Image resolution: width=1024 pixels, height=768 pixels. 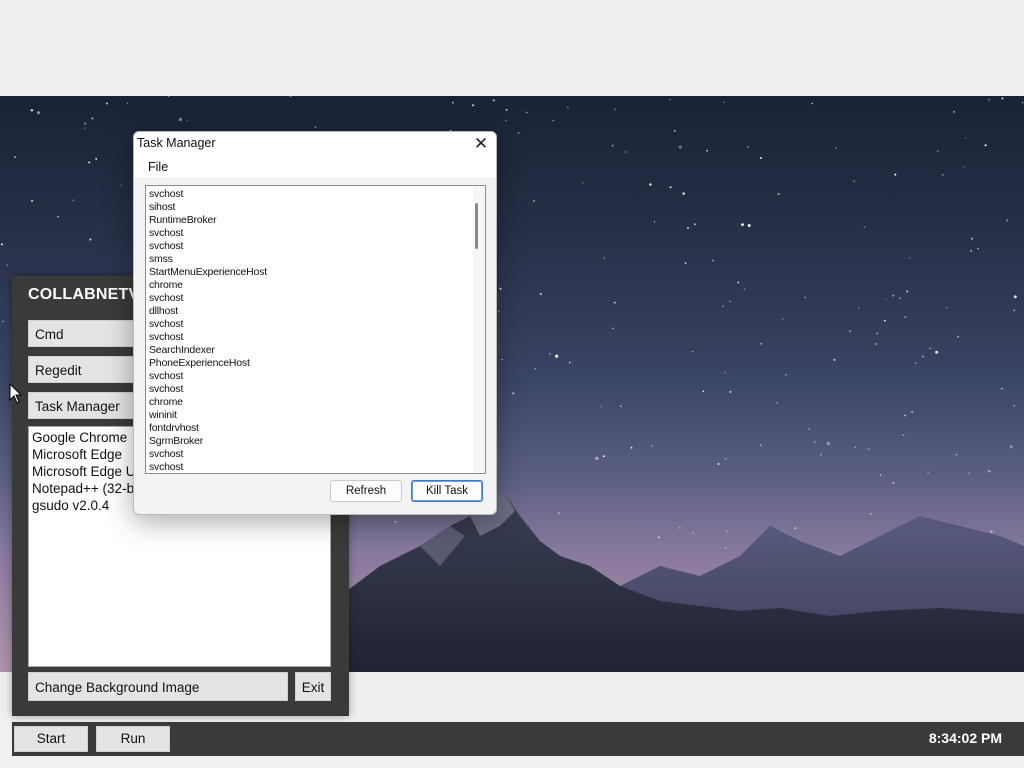 I want to click on task-manager-titlebar: Task Manager ✕, so click(x=315, y=144).